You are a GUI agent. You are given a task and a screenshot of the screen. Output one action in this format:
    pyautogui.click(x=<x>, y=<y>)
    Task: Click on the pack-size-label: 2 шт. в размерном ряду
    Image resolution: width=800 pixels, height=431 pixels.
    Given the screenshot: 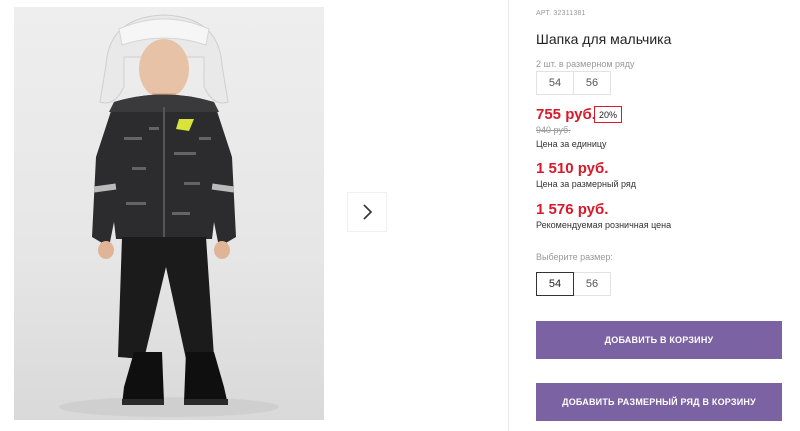 What is the action you would take?
    pyautogui.click(x=585, y=64)
    